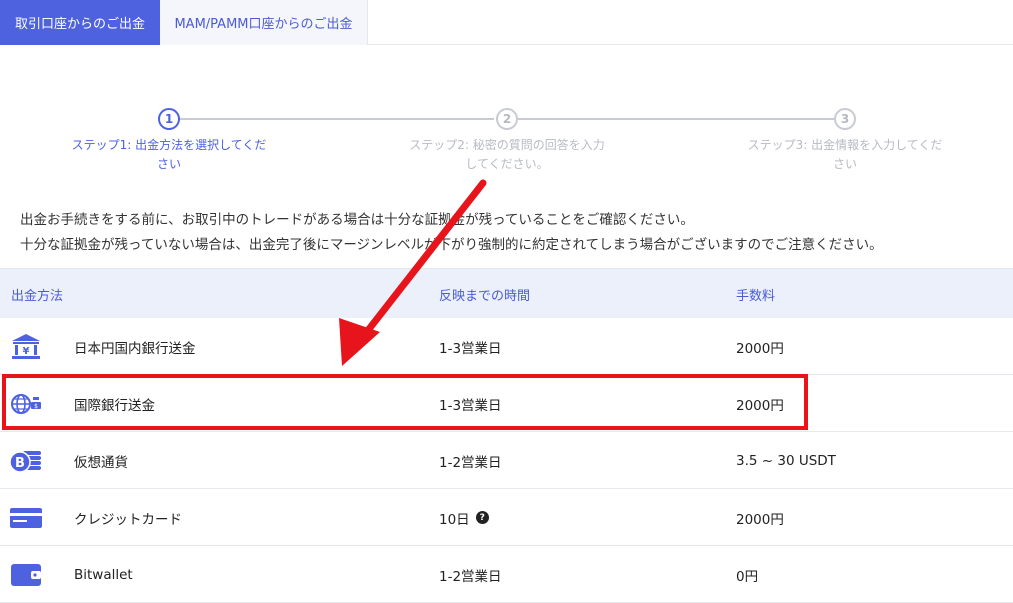 The image size is (1013, 603). I want to click on table-row-international-bank: $ 国際銀行送金 1-3営業日 2000円, so click(506, 403).